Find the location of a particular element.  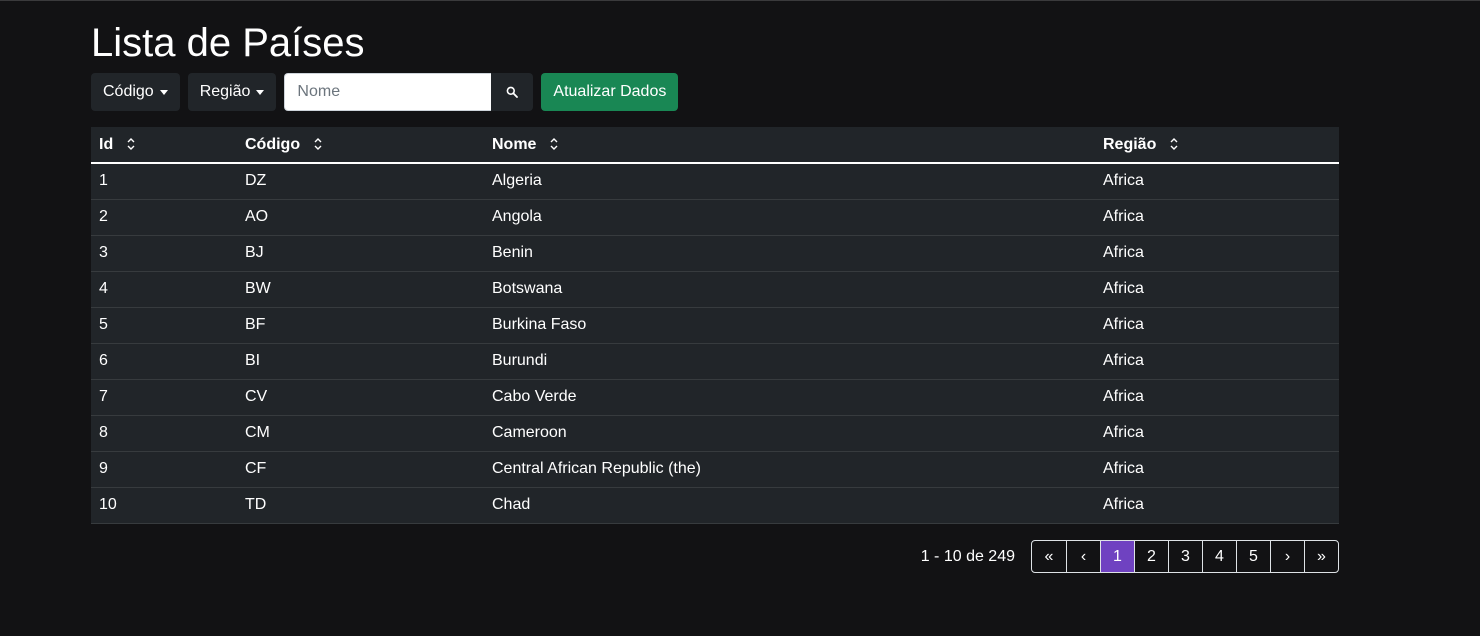

table-row: 6 BI Burundi Africa is located at coordinates (715, 361).